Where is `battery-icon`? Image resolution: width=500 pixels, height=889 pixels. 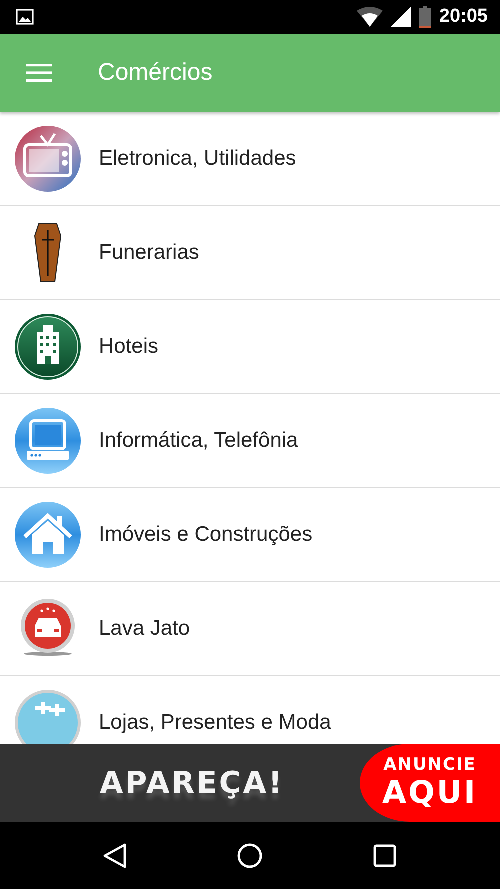 battery-icon is located at coordinates (425, 17).